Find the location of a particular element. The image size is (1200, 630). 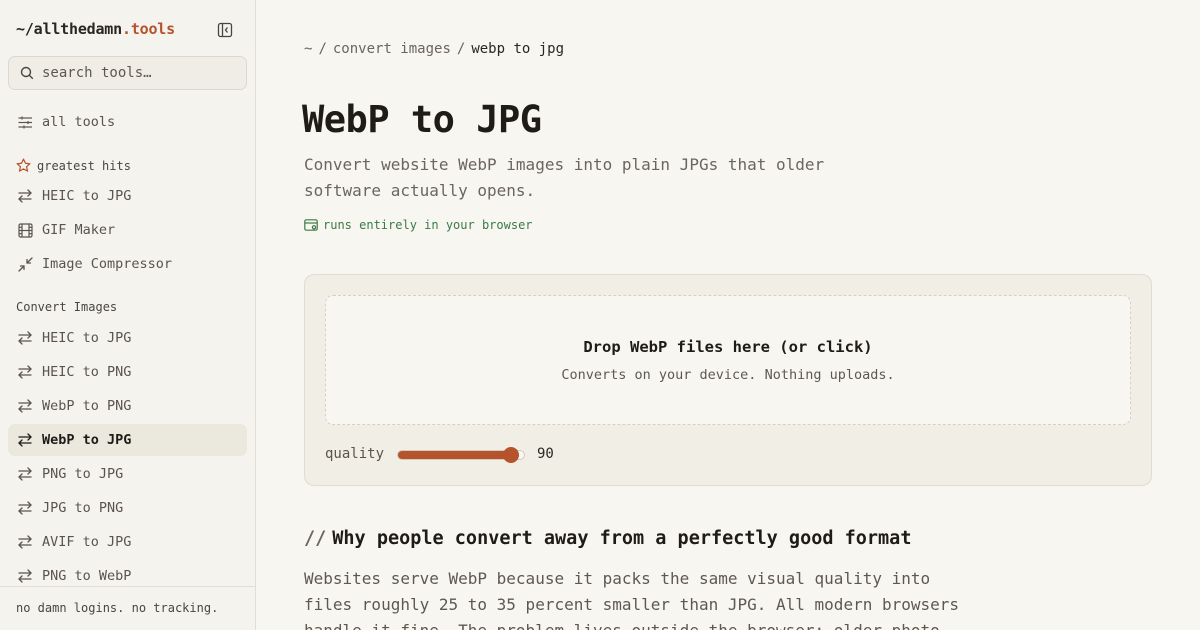

sidebar-item-label: PNG to JPG is located at coordinates (83, 474).